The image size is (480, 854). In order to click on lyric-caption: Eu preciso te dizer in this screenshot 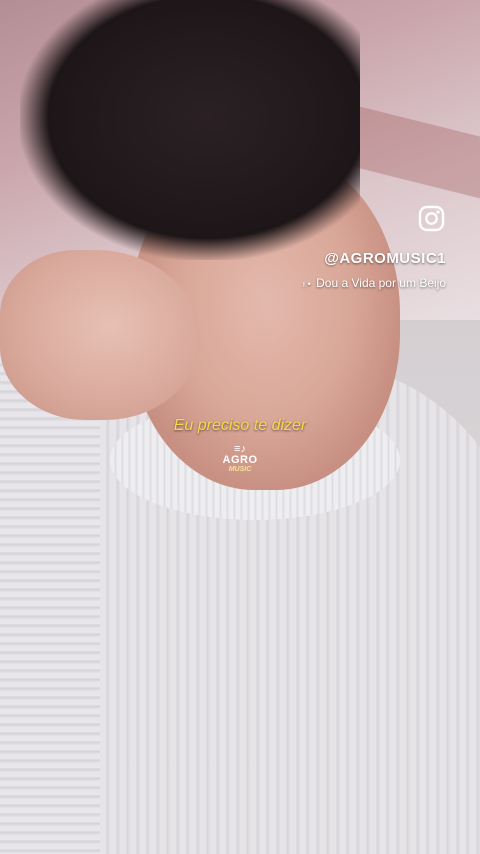, I will do `click(240, 425)`.